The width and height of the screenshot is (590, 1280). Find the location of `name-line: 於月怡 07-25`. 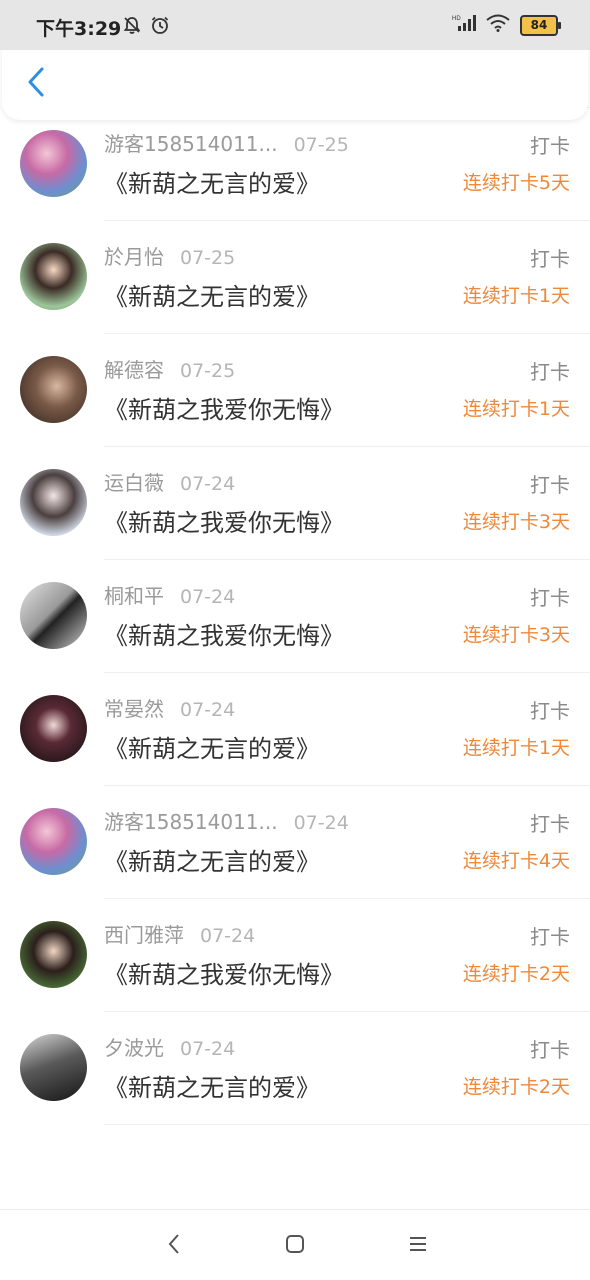

name-line: 於月怡 07-25 is located at coordinates (169, 255).